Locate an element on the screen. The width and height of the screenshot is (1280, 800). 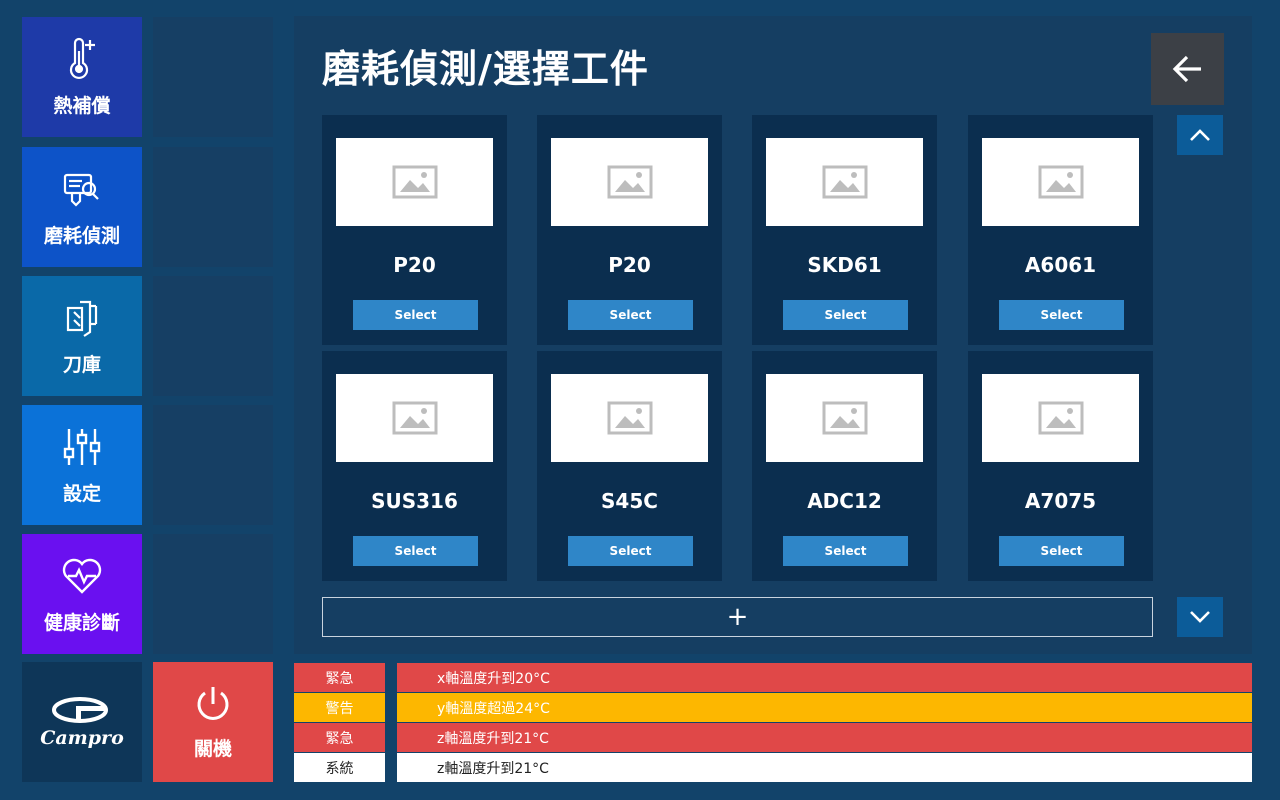
alarm-row: 系統 z軸溫度升到21°C is located at coordinates (773, 768).